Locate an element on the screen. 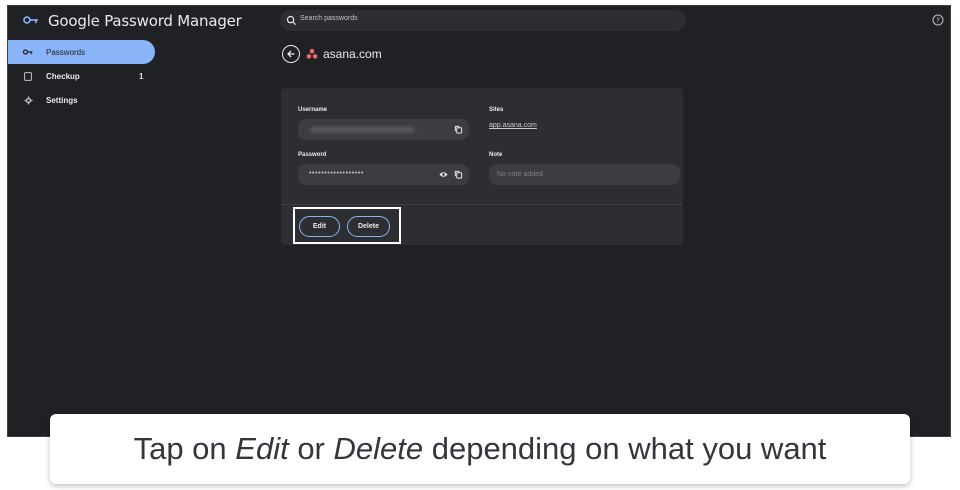  search-placeholder: Search passwords is located at coordinates (329, 18).